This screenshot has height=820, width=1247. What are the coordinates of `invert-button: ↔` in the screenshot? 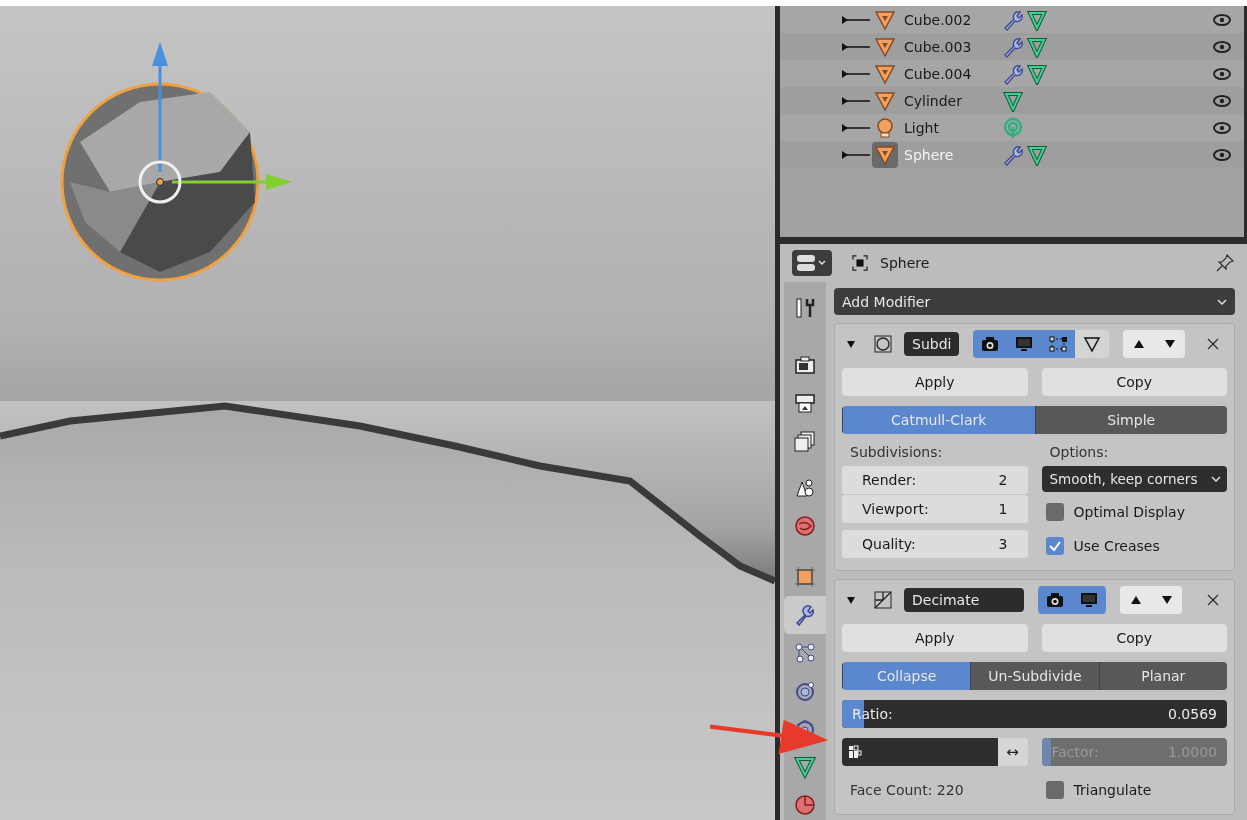 It's located at (1012, 752).